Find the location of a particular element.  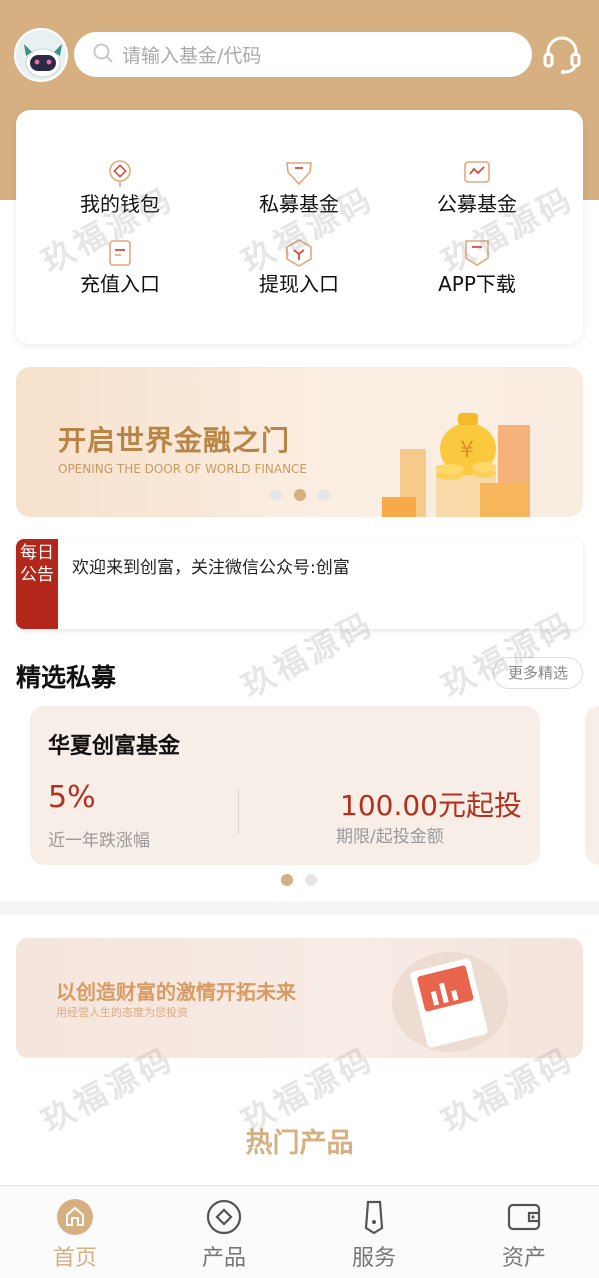

search-bar: 请输入基金/代码 is located at coordinates (303, 54).